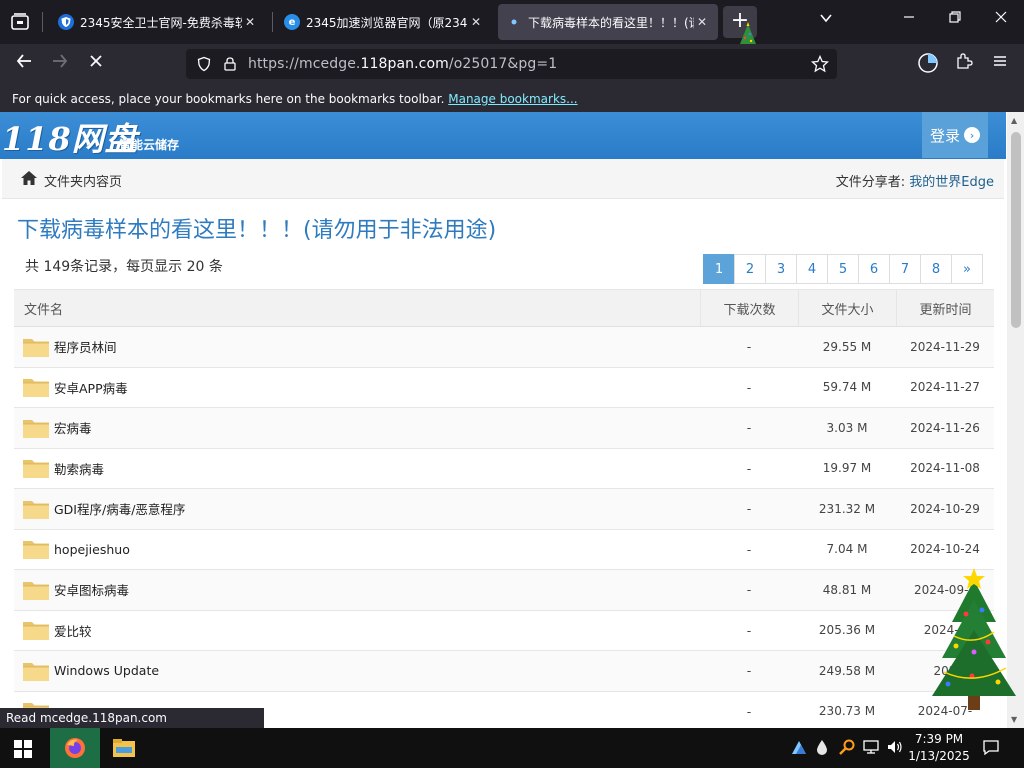  What do you see at coordinates (955, 135) in the screenshot?
I see `login-button: 登录 ›` at bounding box center [955, 135].